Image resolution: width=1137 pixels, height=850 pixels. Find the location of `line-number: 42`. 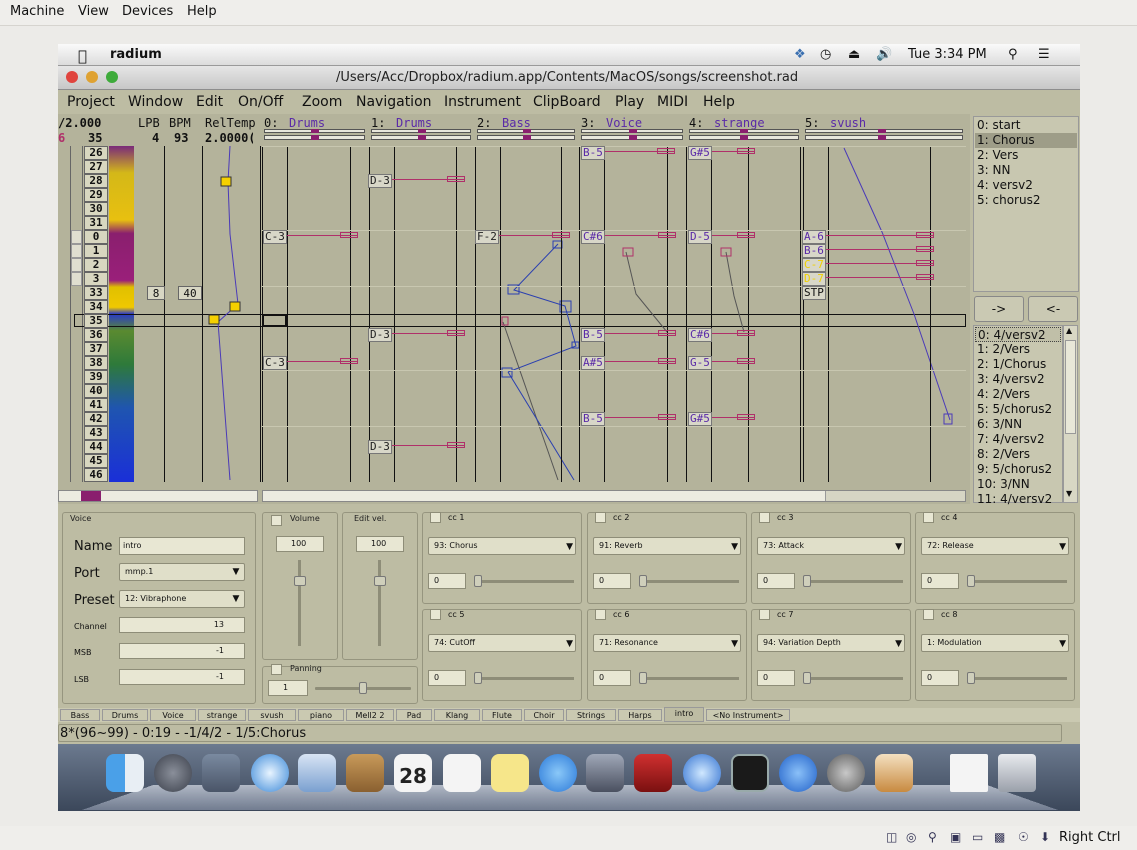

line-number: 42 is located at coordinates (96, 419).